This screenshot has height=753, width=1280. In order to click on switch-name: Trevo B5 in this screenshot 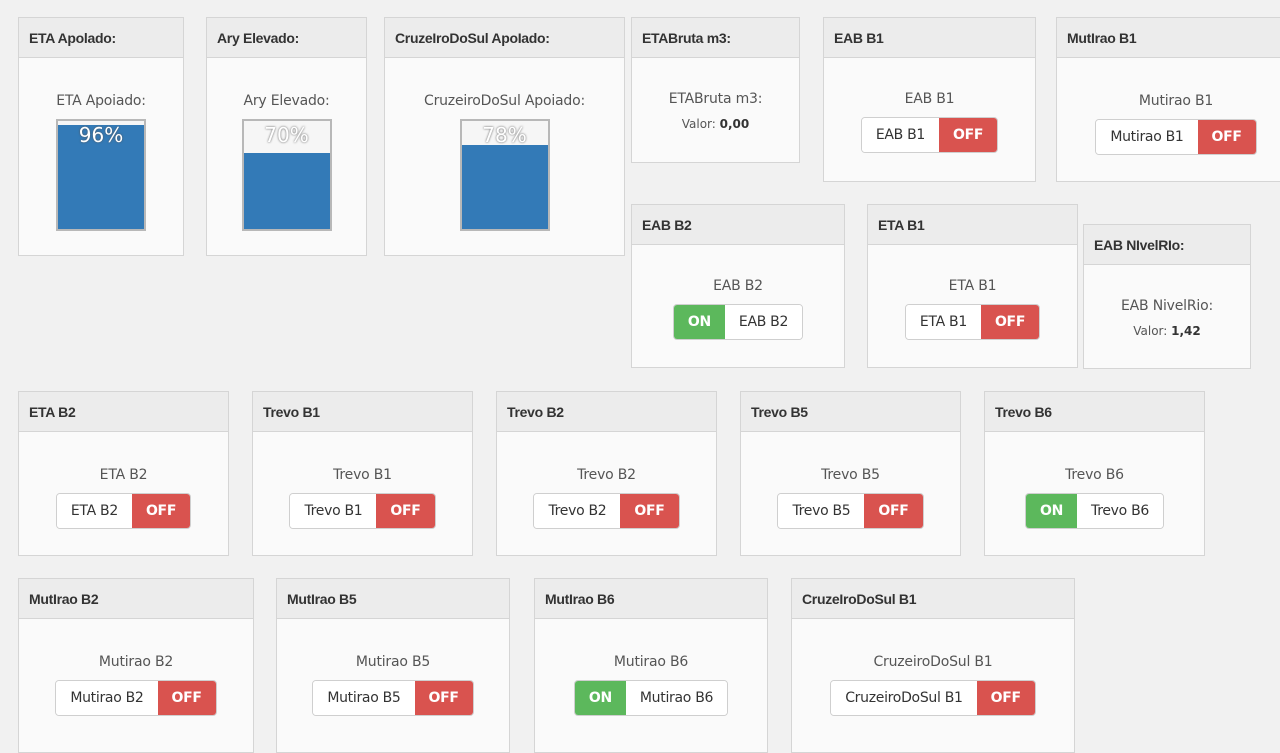, I will do `click(821, 511)`.